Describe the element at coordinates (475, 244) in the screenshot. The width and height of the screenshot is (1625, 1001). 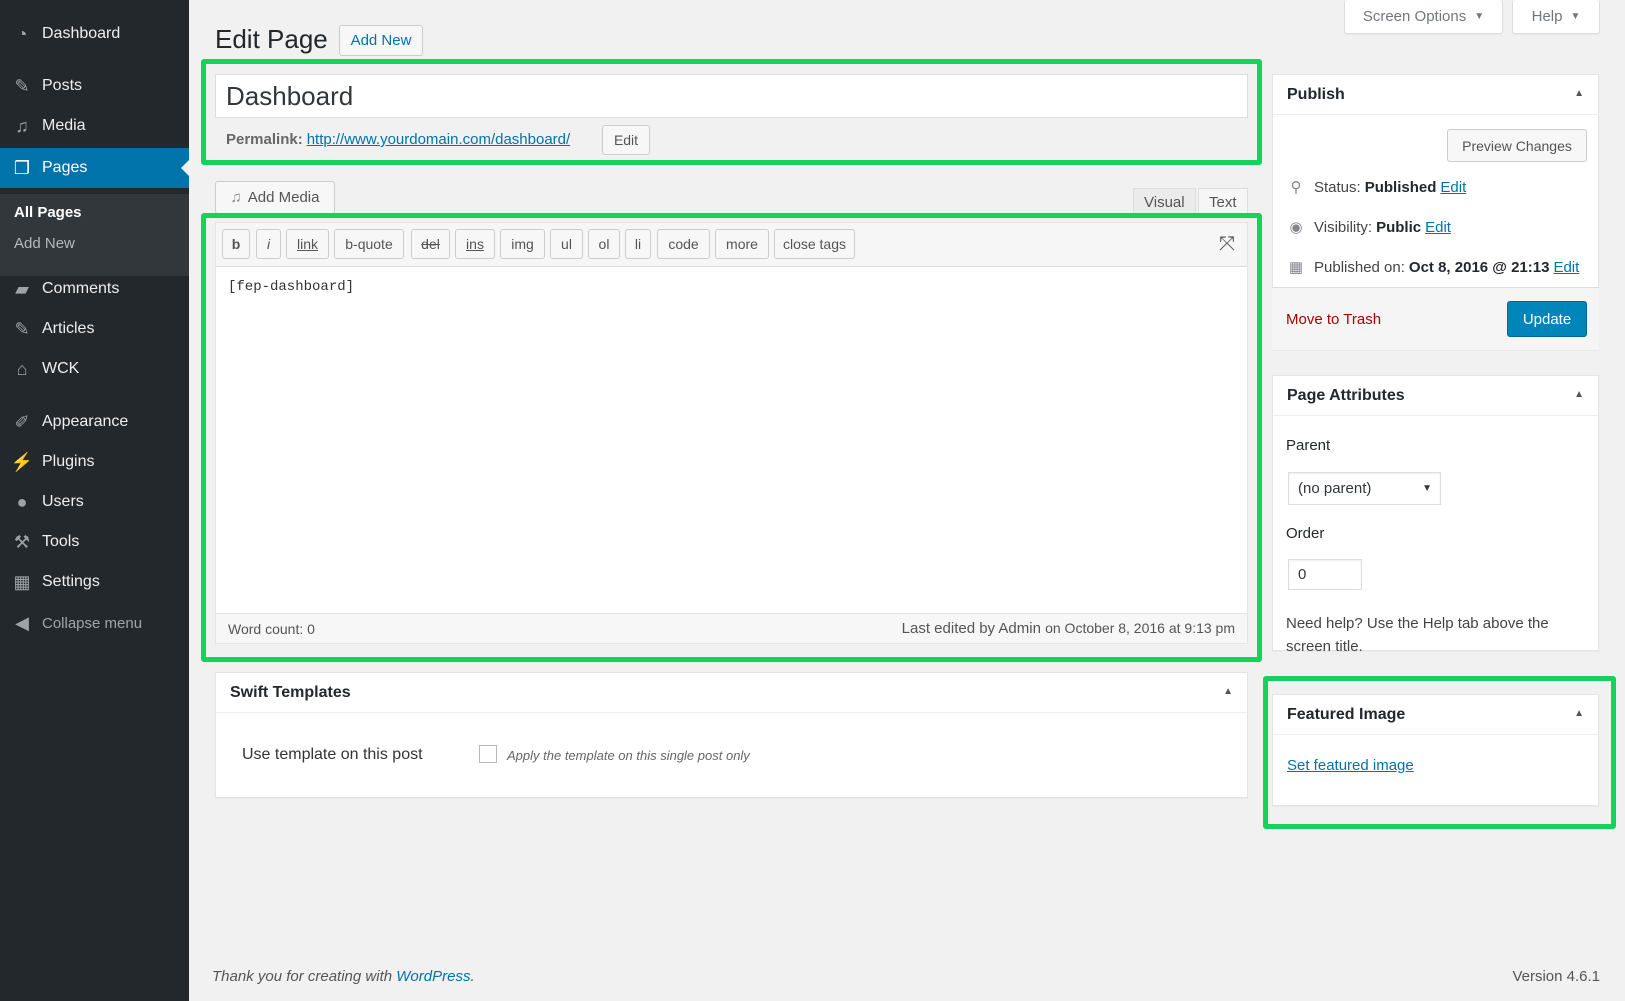
I see `qt-ins-button: ins` at that location.